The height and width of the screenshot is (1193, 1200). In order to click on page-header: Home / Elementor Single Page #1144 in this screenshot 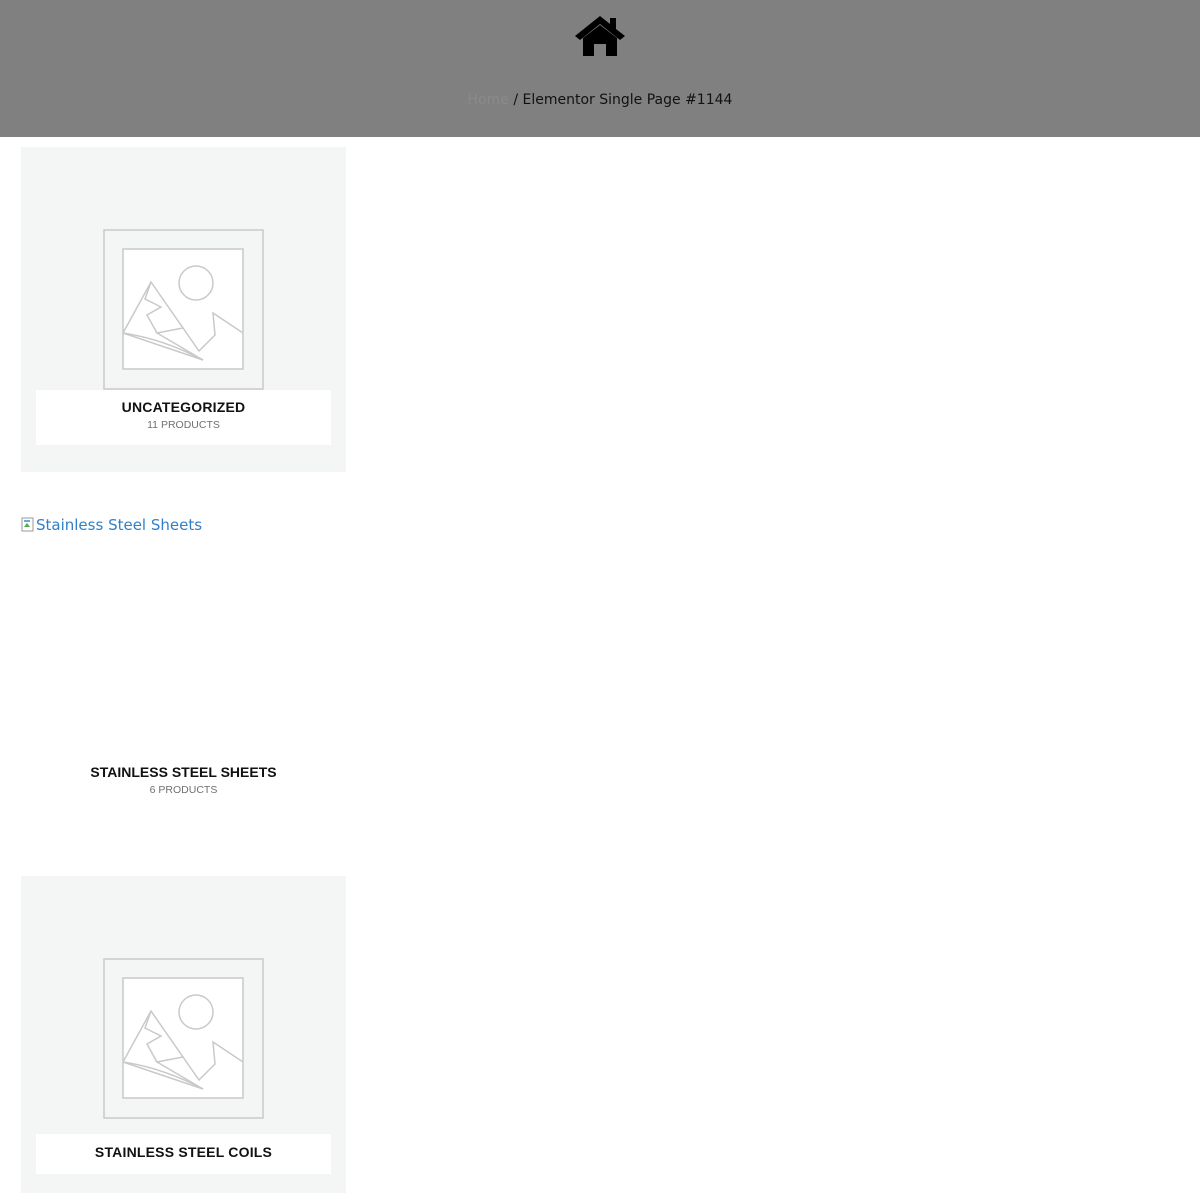, I will do `click(600, 68)`.